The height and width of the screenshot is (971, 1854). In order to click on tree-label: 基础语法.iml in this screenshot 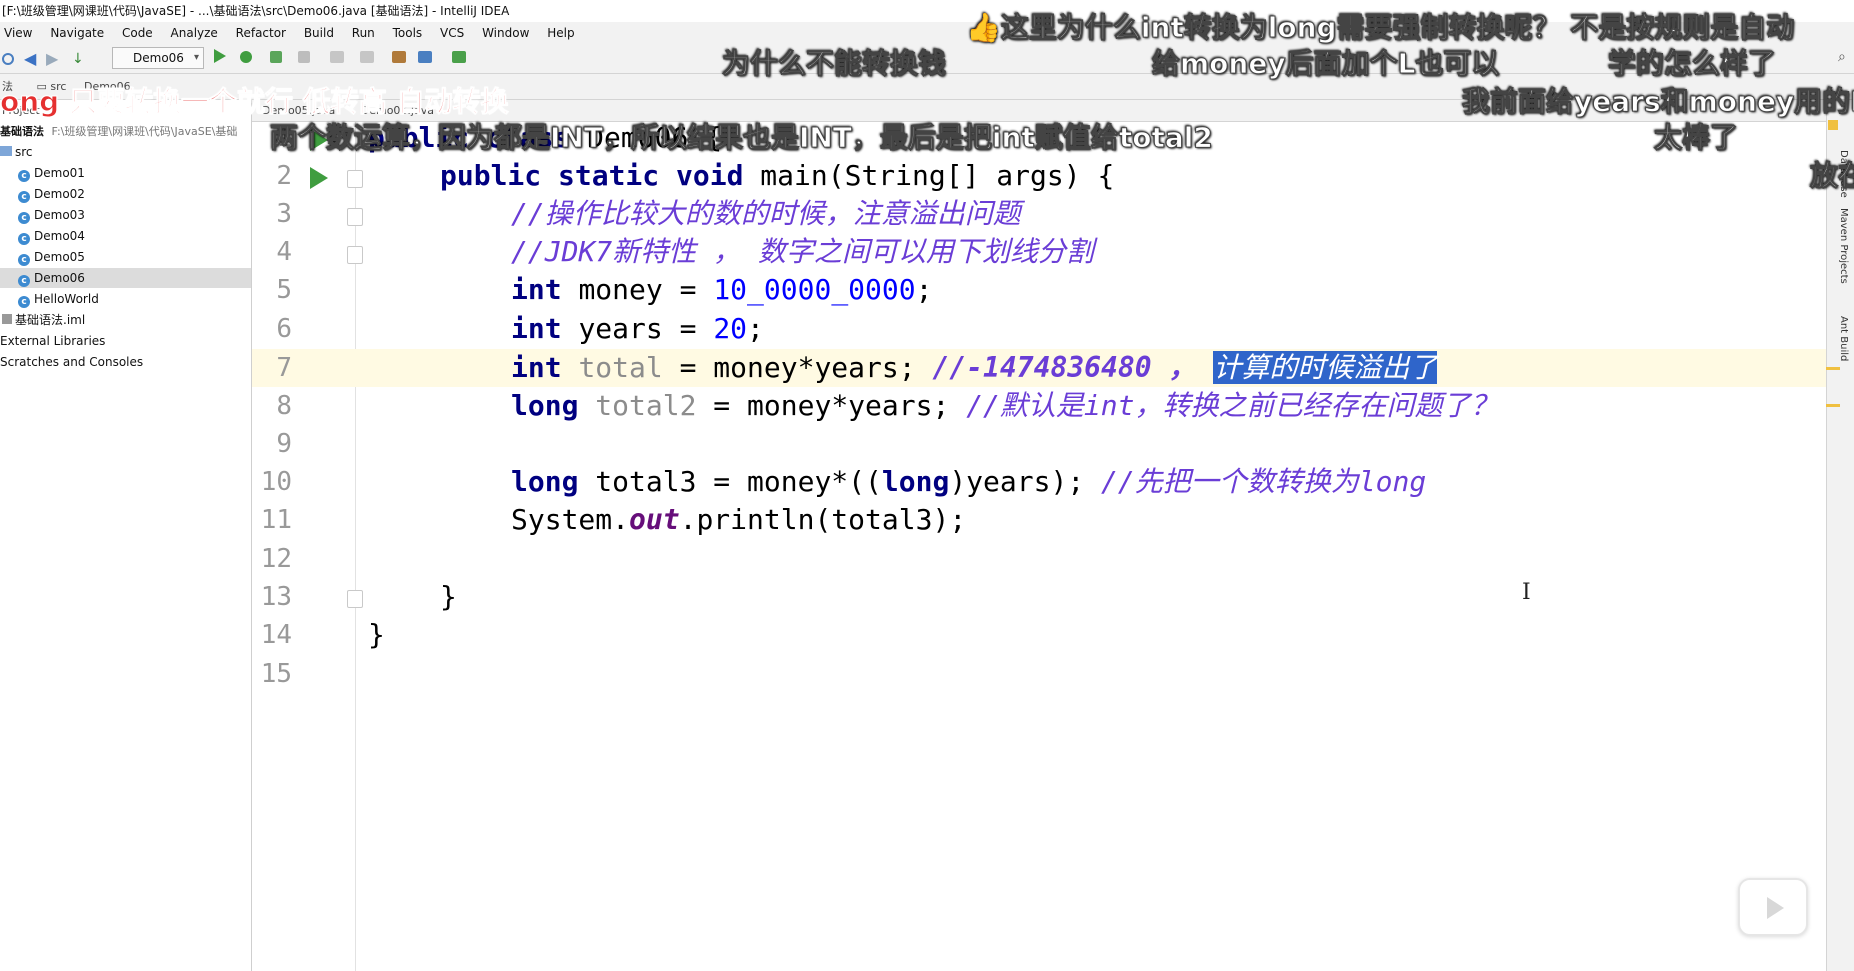, I will do `click(50, 320)`.